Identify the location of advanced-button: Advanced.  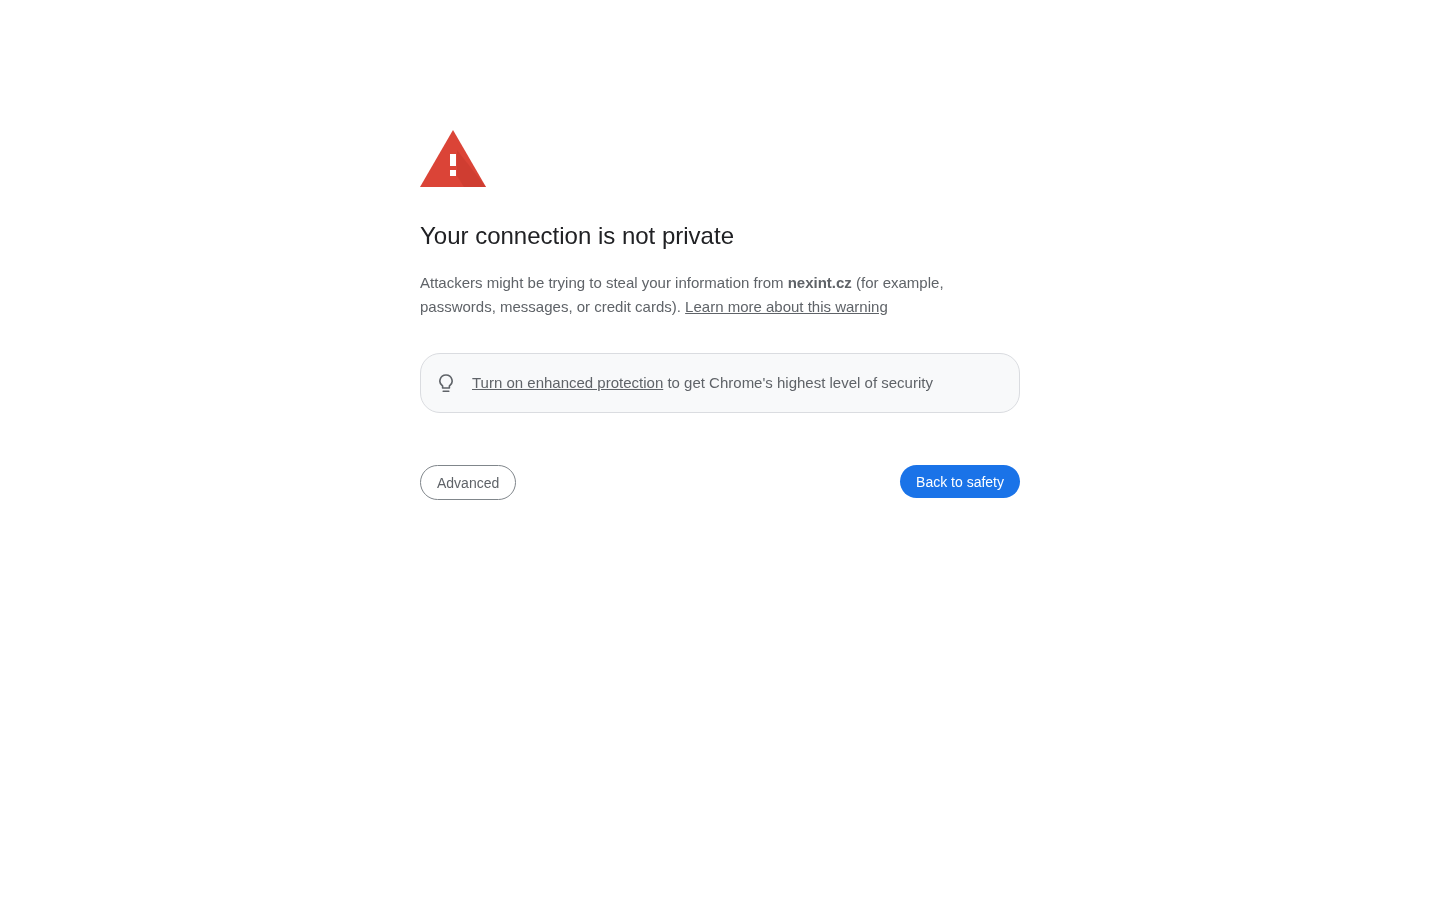
(468, 482).